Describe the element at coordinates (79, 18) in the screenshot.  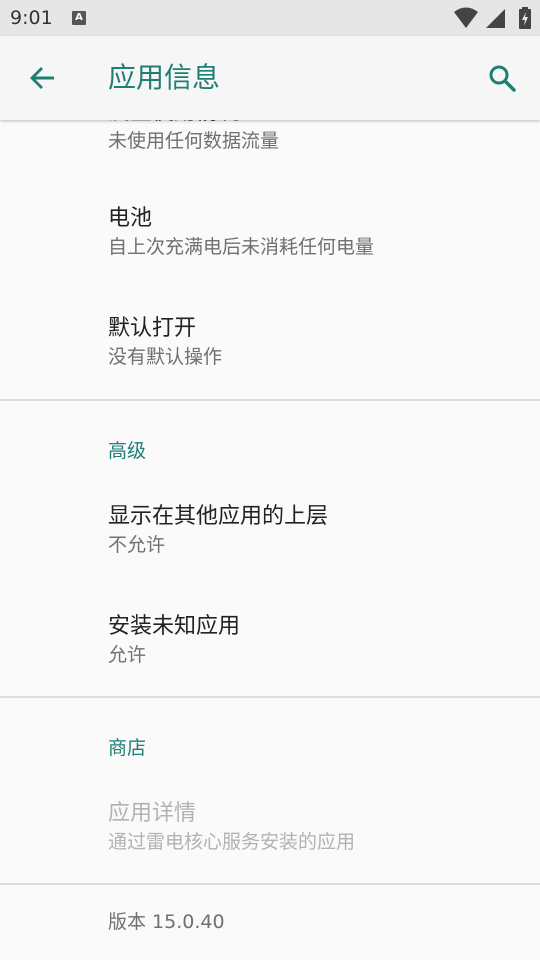
I see `notification-a-icon: A` at that location.